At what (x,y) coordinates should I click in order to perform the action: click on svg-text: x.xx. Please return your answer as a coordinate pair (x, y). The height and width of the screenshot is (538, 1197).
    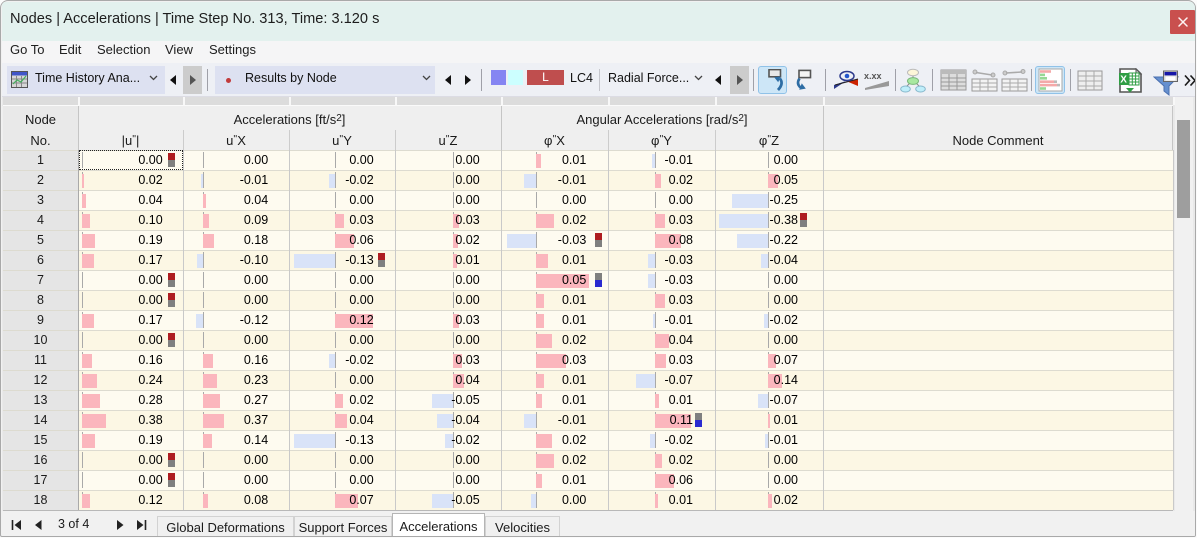
    Looking at the image, I should click on (873, 76).